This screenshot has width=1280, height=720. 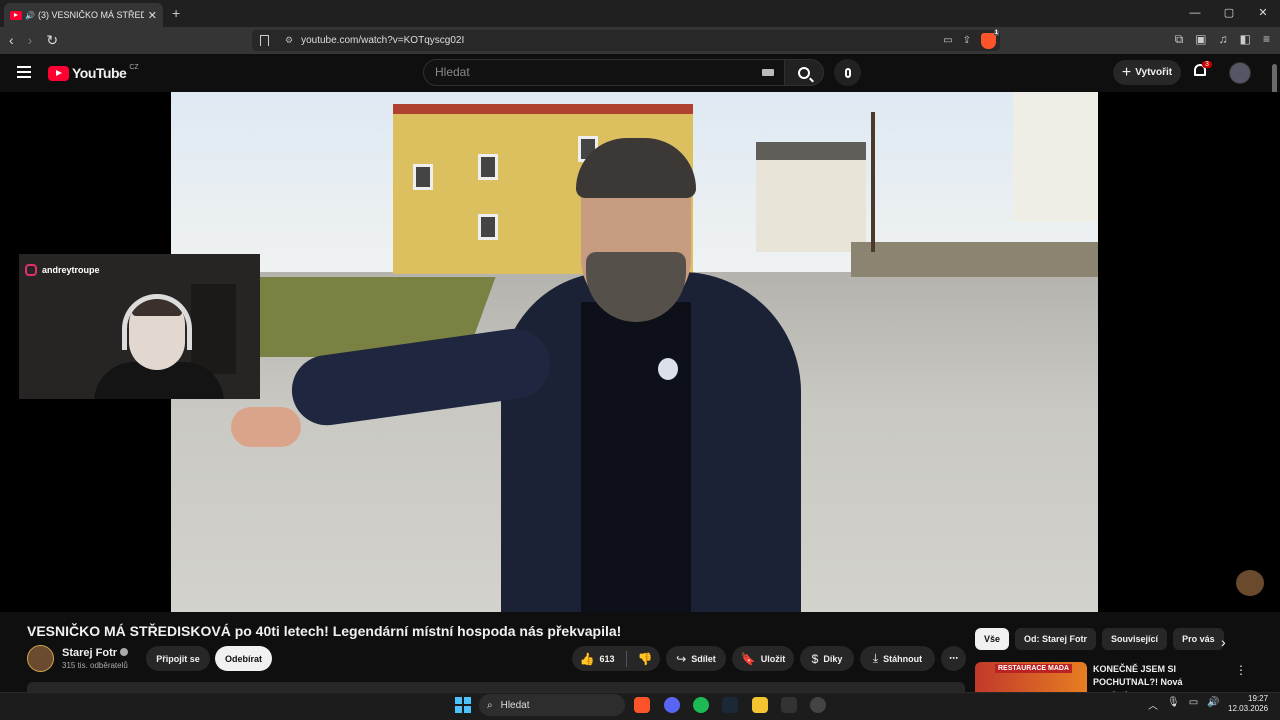 I want to click on cast-icon: ▭, so click(x=947, y=40).